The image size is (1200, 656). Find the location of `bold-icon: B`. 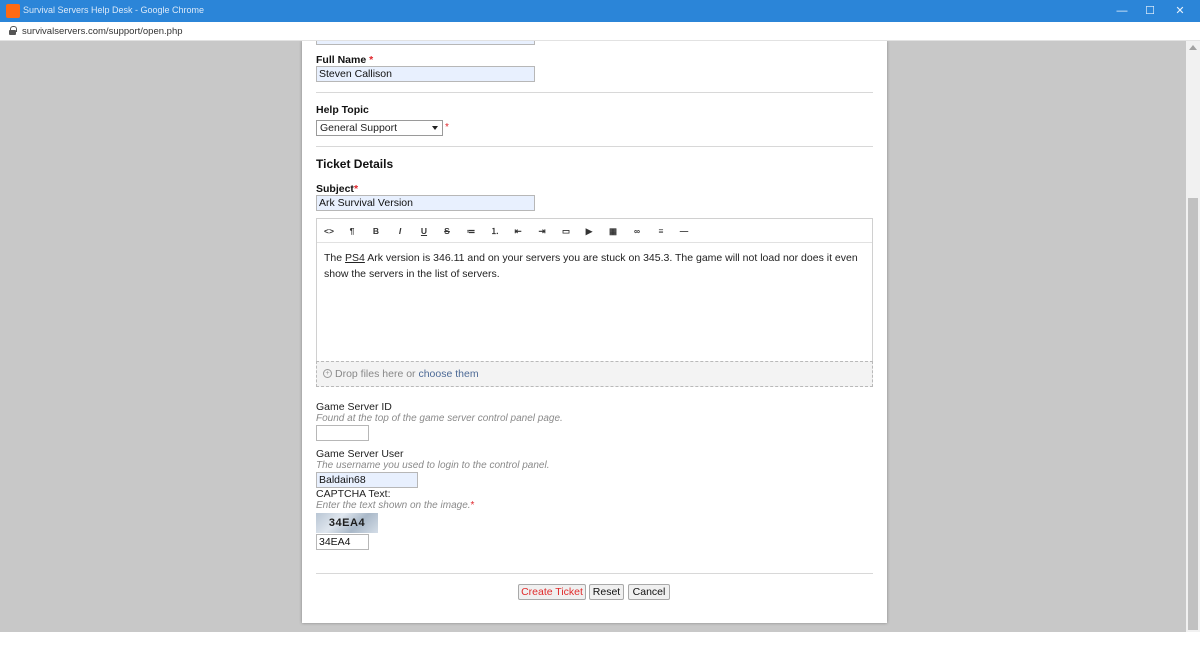

bold-icon: B is located at coordinates (376, 231).